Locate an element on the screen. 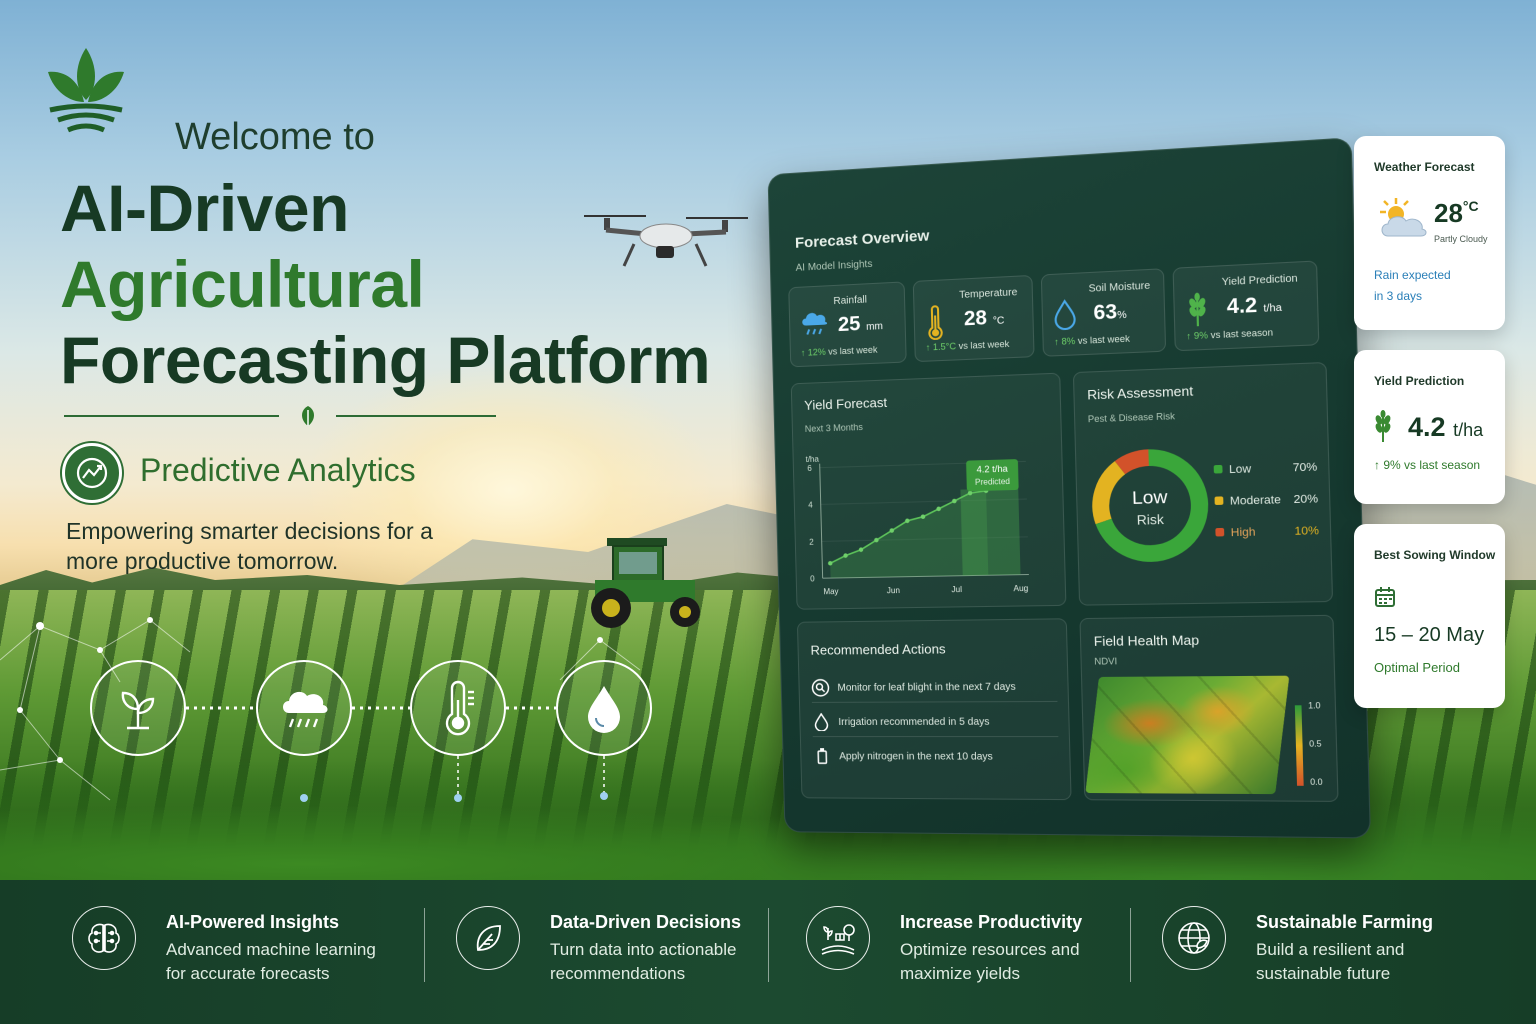  rain-icon is located at coordinates (815, 324).